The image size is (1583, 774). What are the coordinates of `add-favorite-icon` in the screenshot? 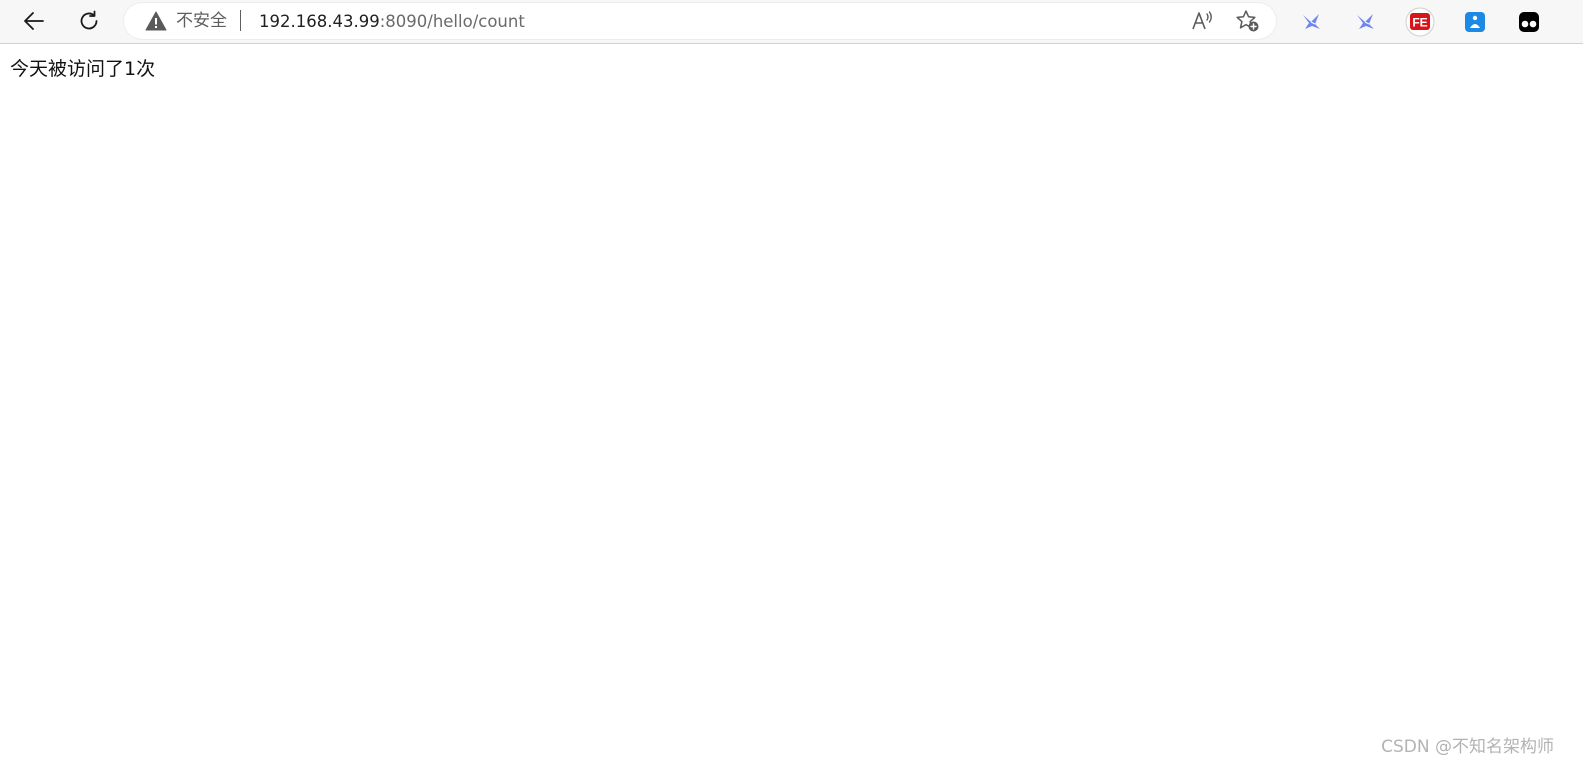 It's located at (1248, 21).